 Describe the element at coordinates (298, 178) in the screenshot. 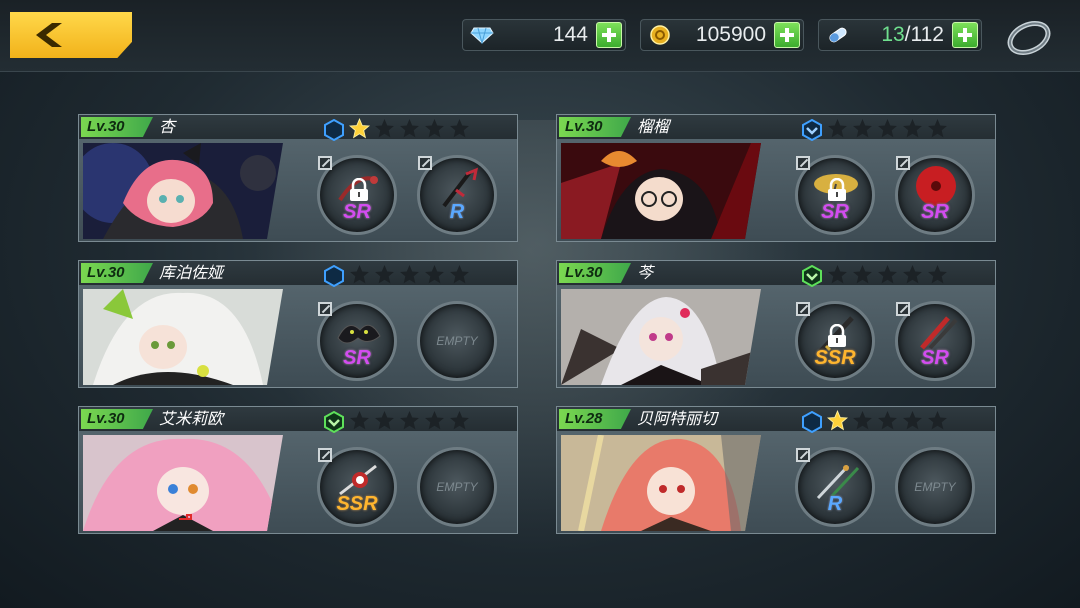

I see `character-card: Lv.30 杏 SR R` at that location.